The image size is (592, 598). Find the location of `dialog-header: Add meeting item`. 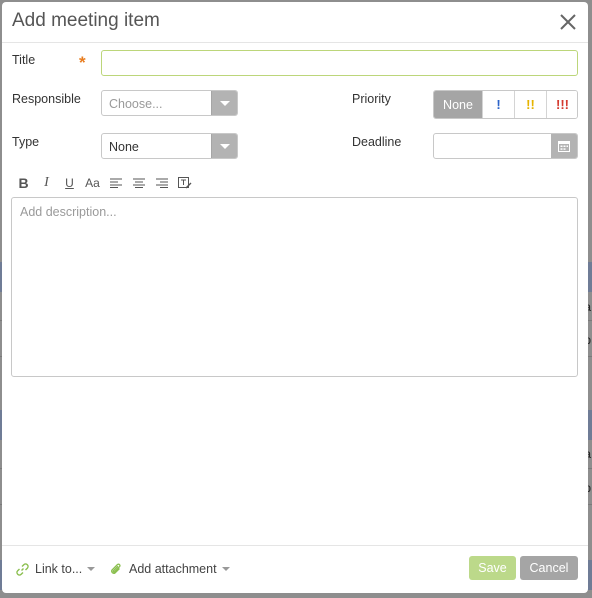

dialog-header: Add meeting item is located at coordinates (295, 22).